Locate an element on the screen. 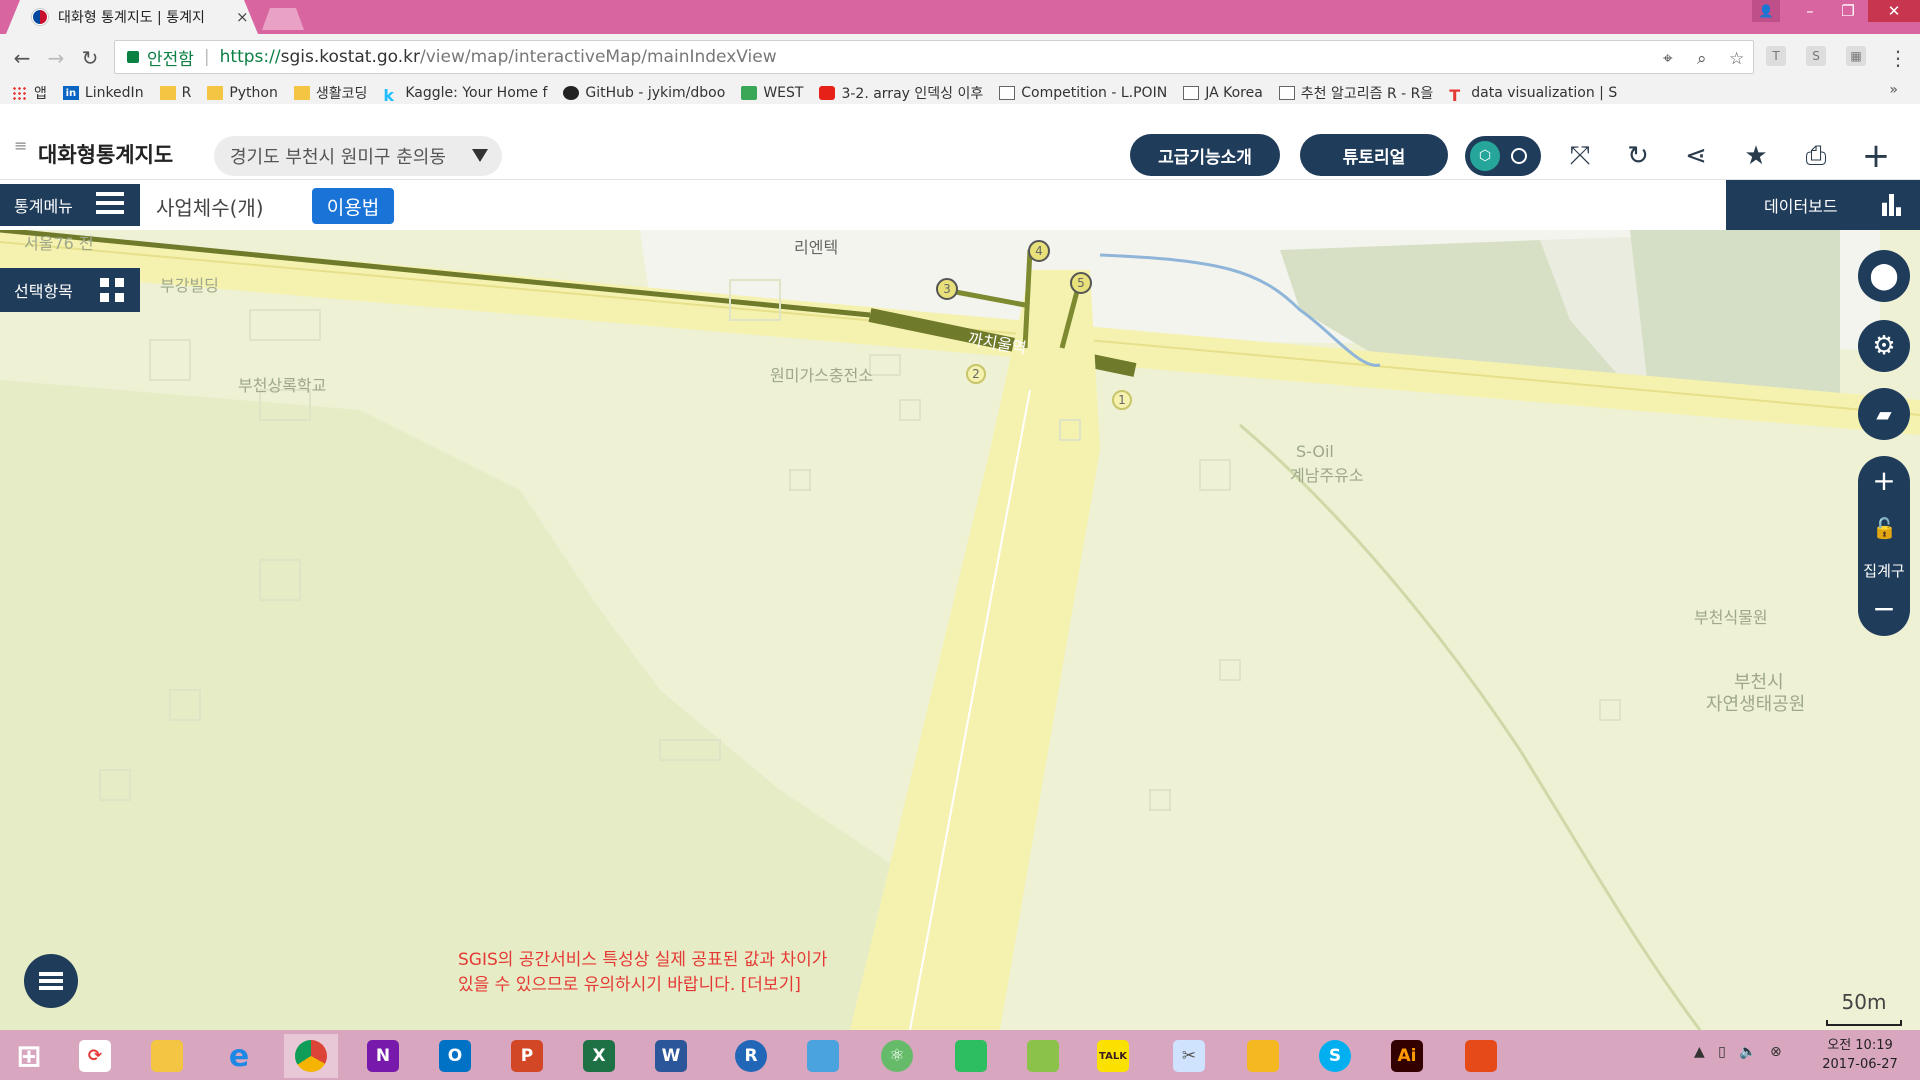  bookmark-star-icon: ☆ is located at coordinates (1736, 59).